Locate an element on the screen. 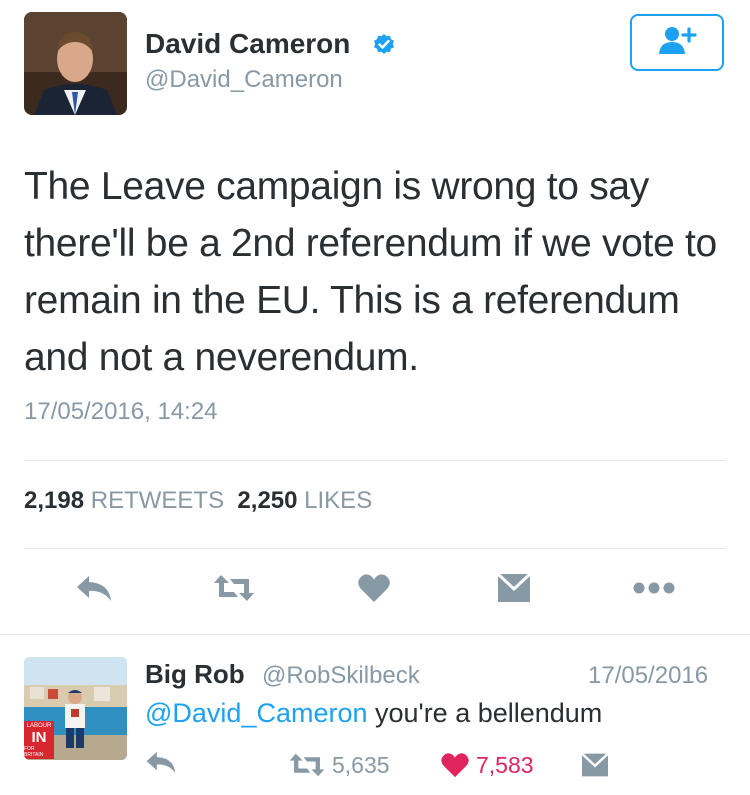  tweet-timestamp: 17/05/2016, 14:24 is located at coordinates (121, 411).